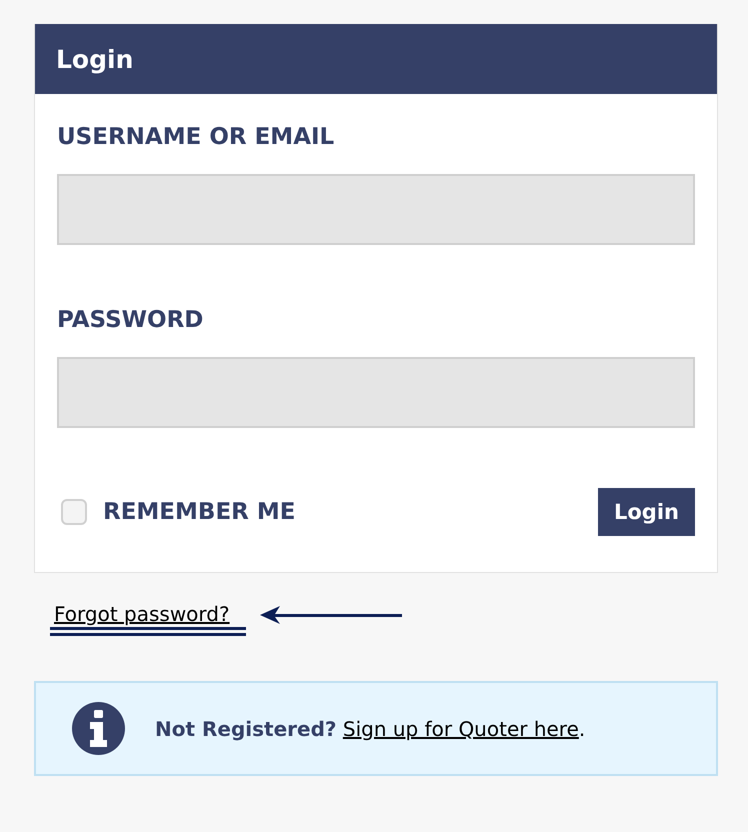 The width and height of the screenshot is (748, 832). I want to click on registration-notice: Not Registered? Sign up for Quoter here., so click(370, 728).